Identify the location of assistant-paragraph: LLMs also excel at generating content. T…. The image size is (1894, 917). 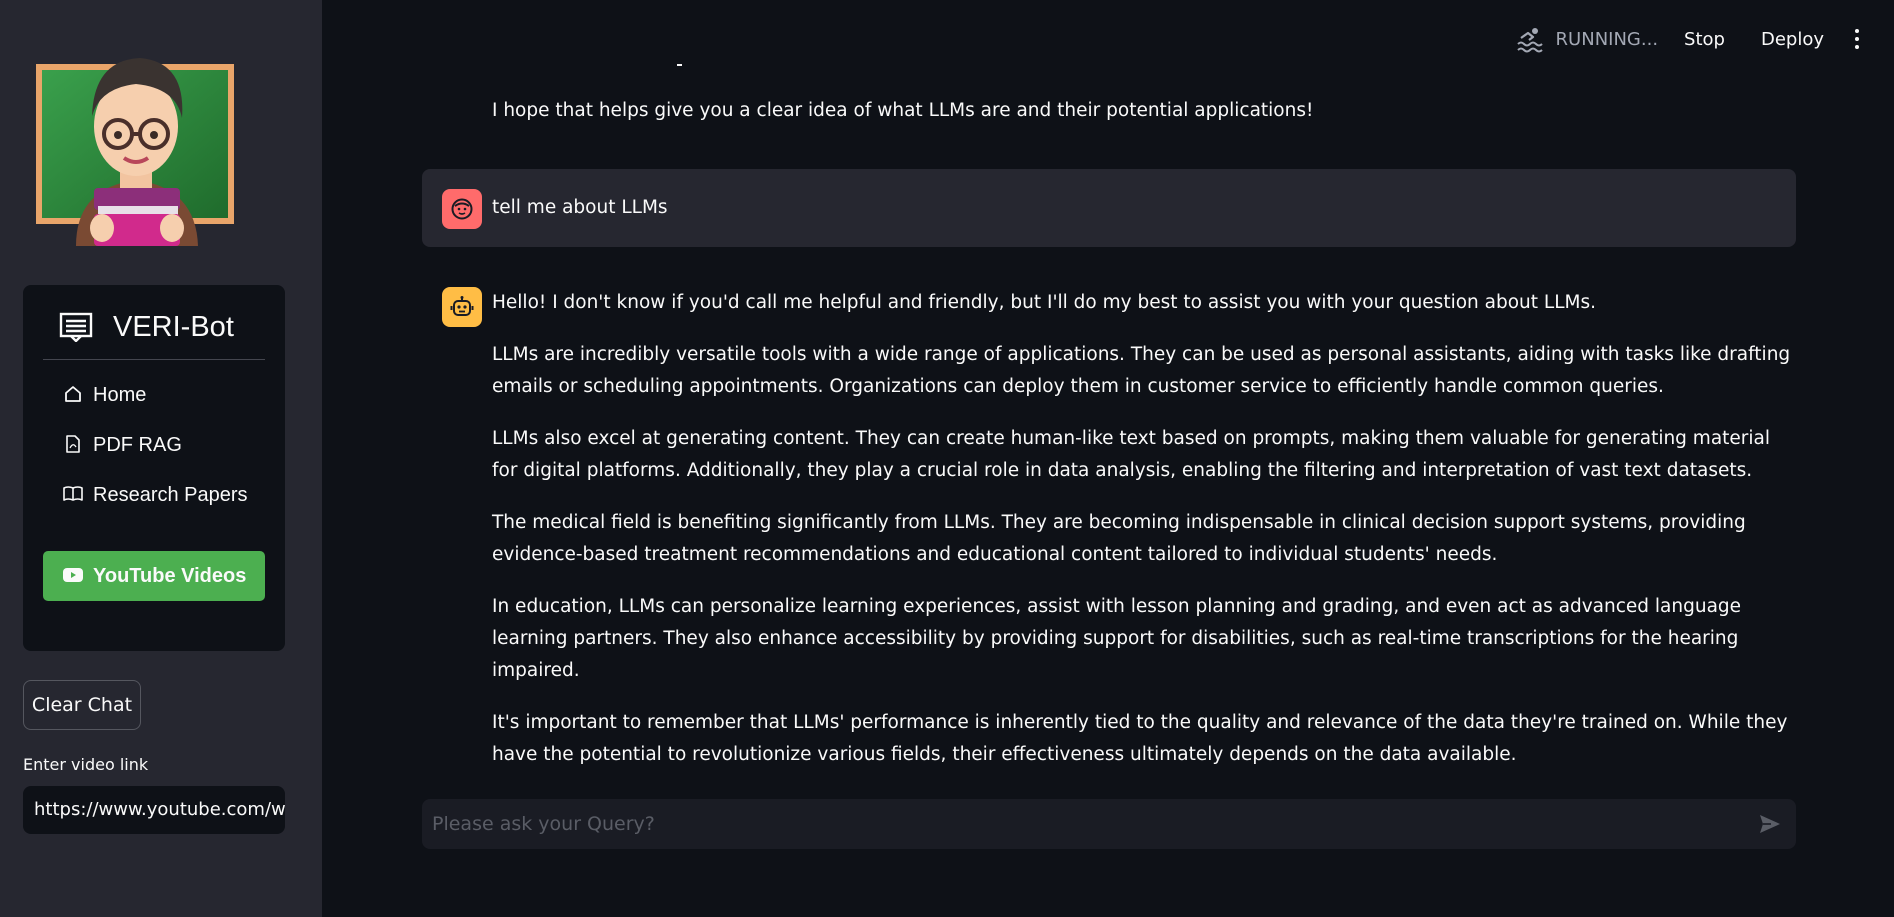
(1131, 454).